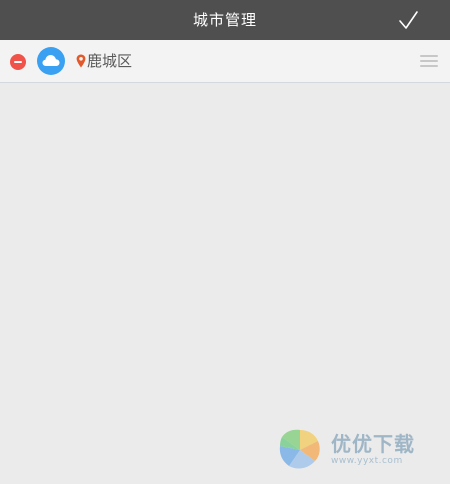 Image resolution: width=450 pixels, height=484 pixels. I want to click on drag-handle-icon, so click(429, 61).